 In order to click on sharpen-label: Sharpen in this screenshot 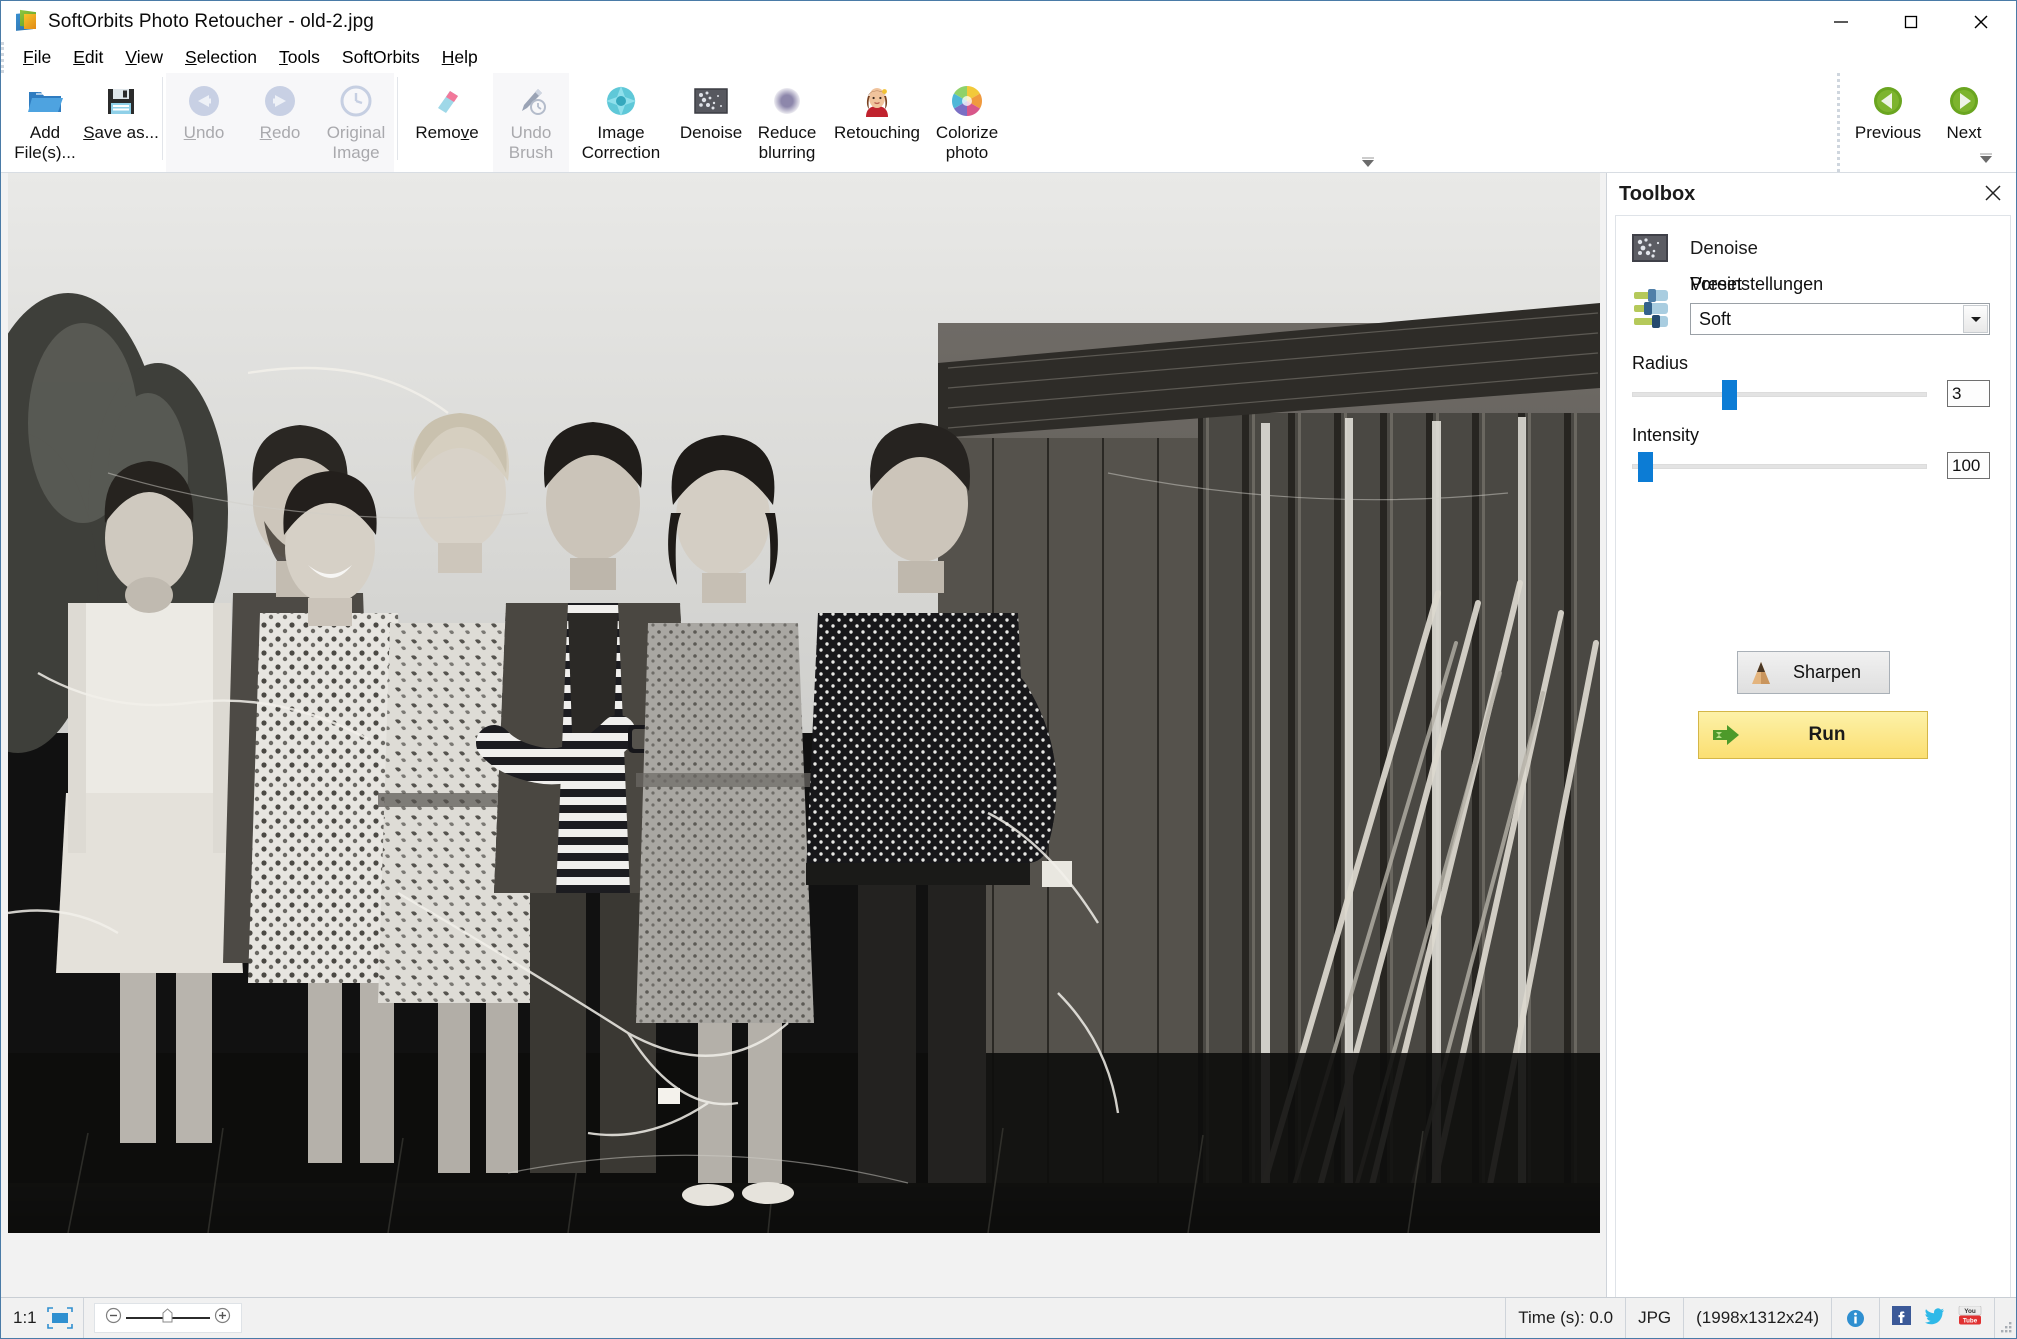, I will do `click(1827, 672)`.